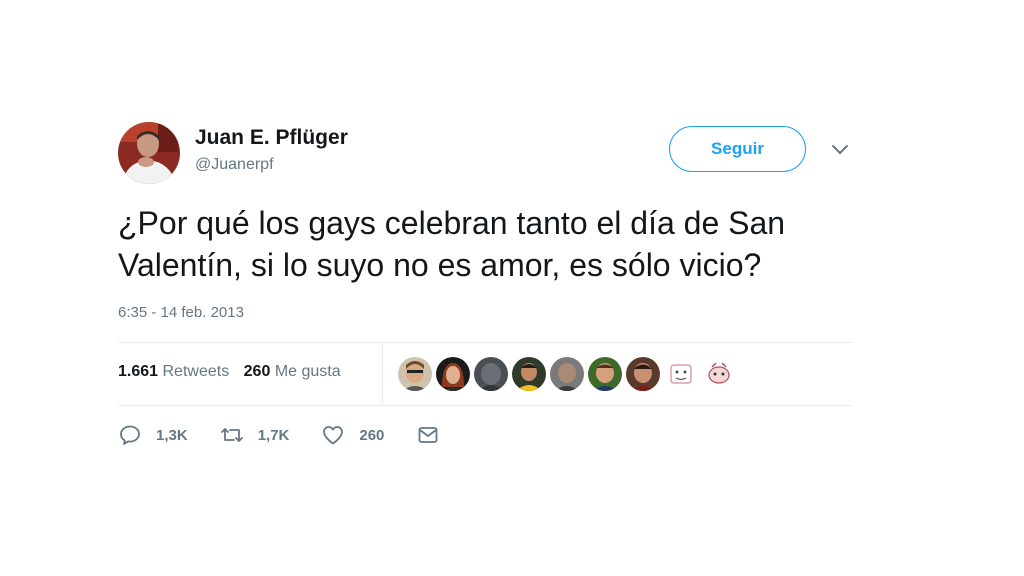 The height and width of the screenshot is (576, 1024). Describe the element at coordinates (181, 312) in the screenshot. I see `tweet-timestamp: 6:35 - 14 feb. 2013` at that location.